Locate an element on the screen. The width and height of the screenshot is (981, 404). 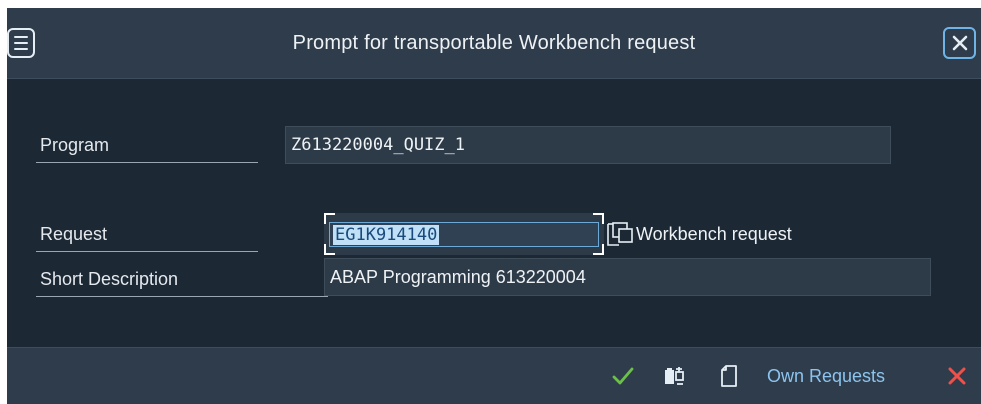
request-input-box: EG1K914140 is located at coordinates (464, 234).